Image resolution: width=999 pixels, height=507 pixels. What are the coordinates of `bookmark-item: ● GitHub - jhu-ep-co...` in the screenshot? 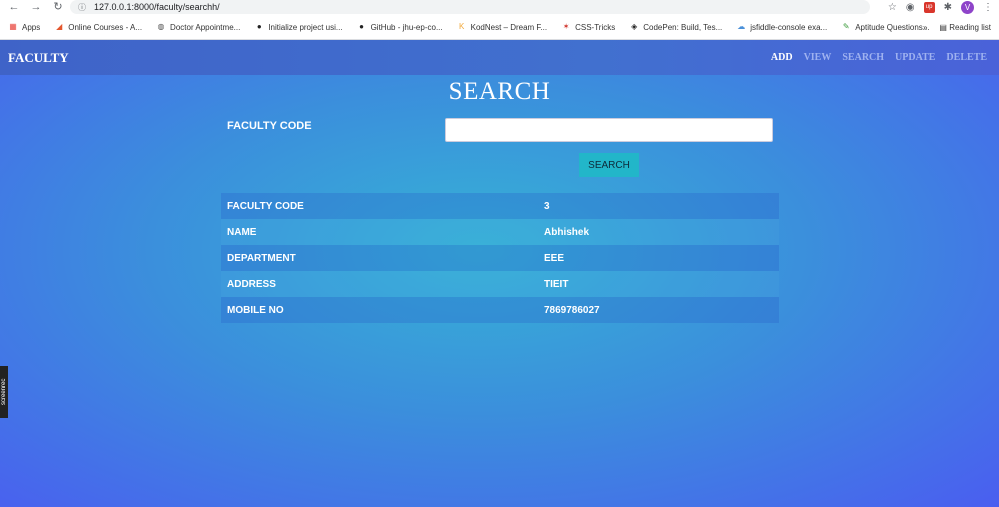 It's located at (400, 27).